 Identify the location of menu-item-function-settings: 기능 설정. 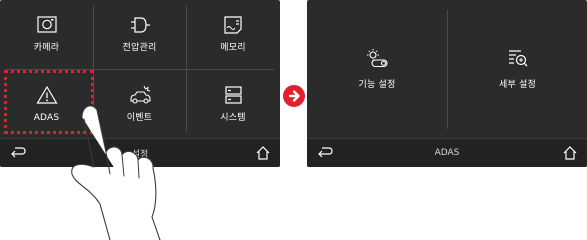
(377, 69).